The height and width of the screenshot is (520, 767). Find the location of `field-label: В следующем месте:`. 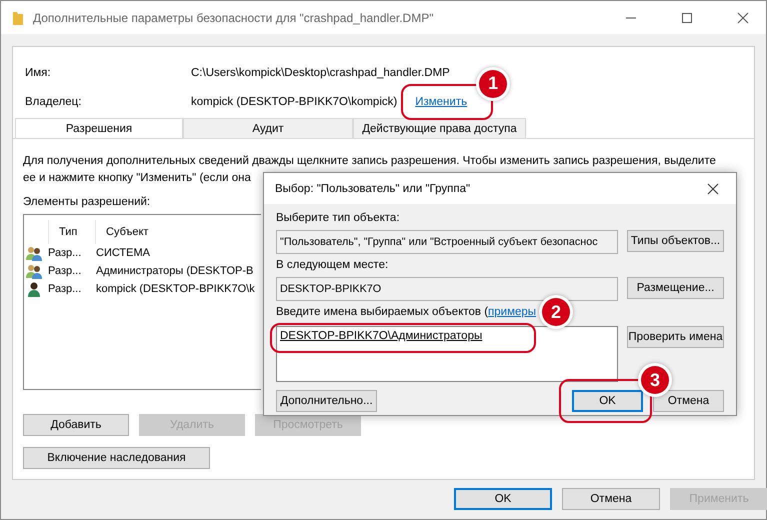

field-label: В следующем месте: is located at coordinates (332, 266).